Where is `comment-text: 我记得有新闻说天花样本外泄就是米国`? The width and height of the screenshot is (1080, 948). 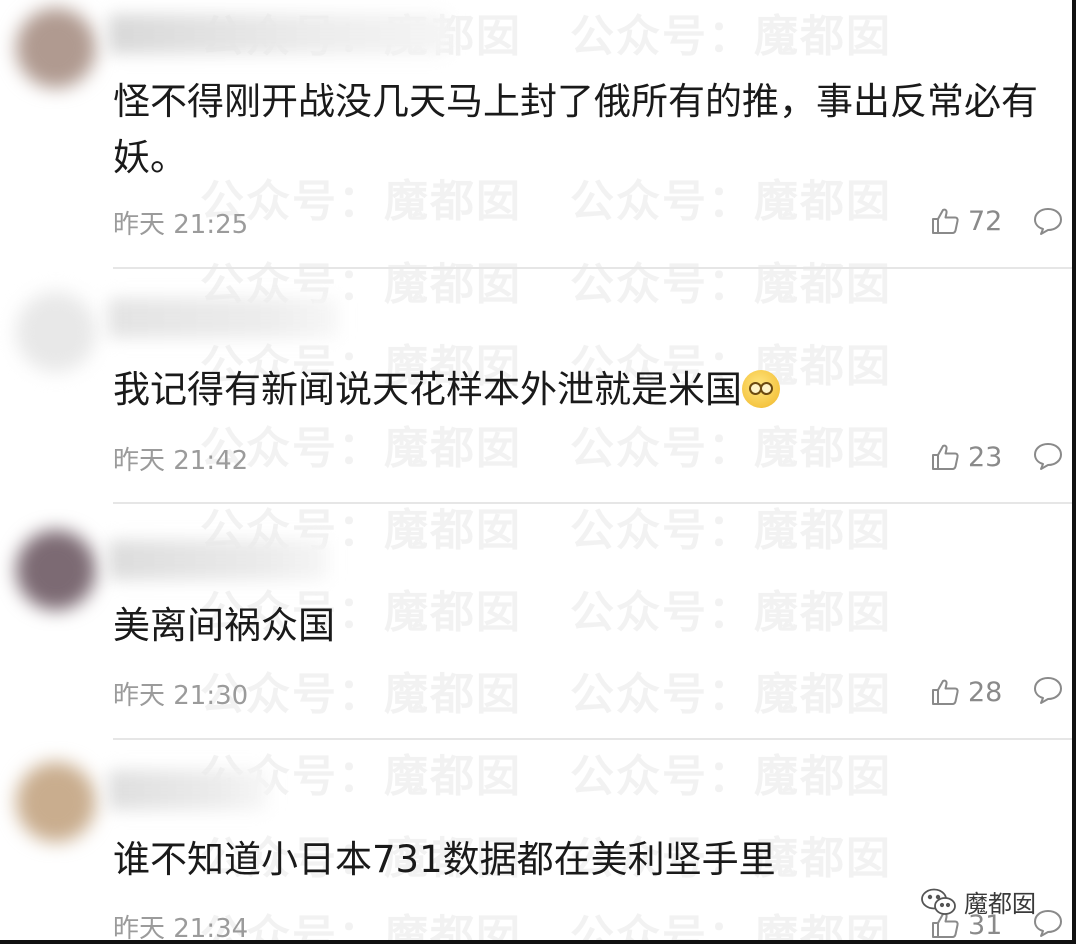 comment-text: 我记得有新闻说天花样本外泄就是米国 is located at coordinates (583, 390).